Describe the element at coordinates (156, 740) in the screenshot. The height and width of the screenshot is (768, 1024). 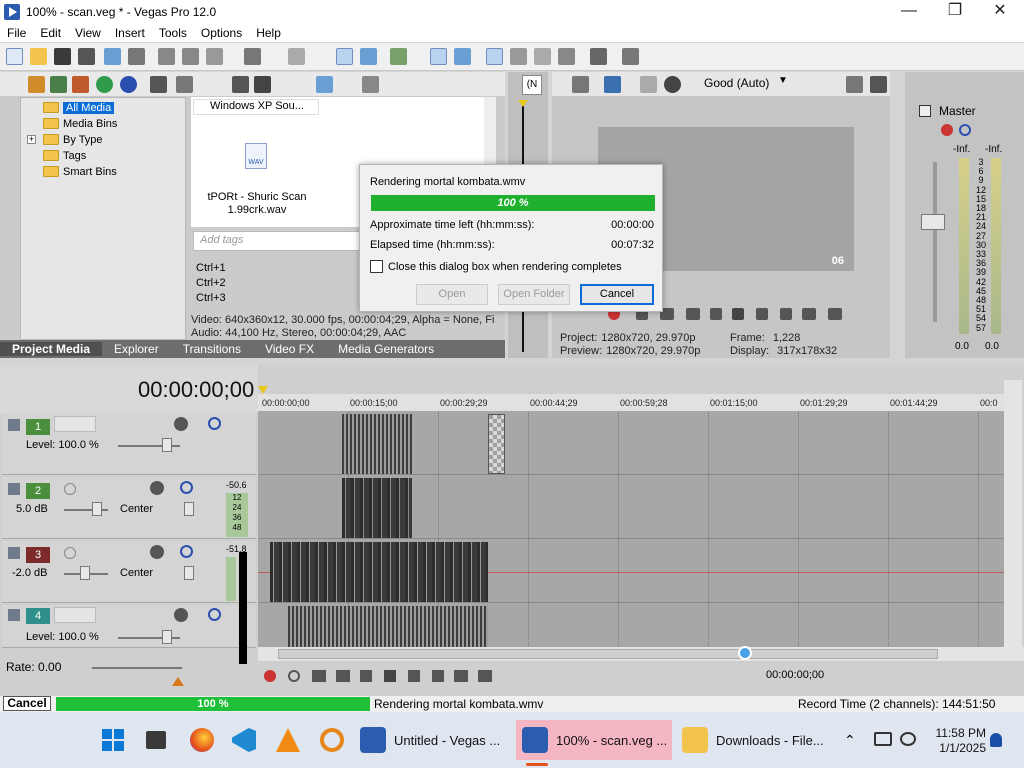
I see `task-view-icon` at that location.